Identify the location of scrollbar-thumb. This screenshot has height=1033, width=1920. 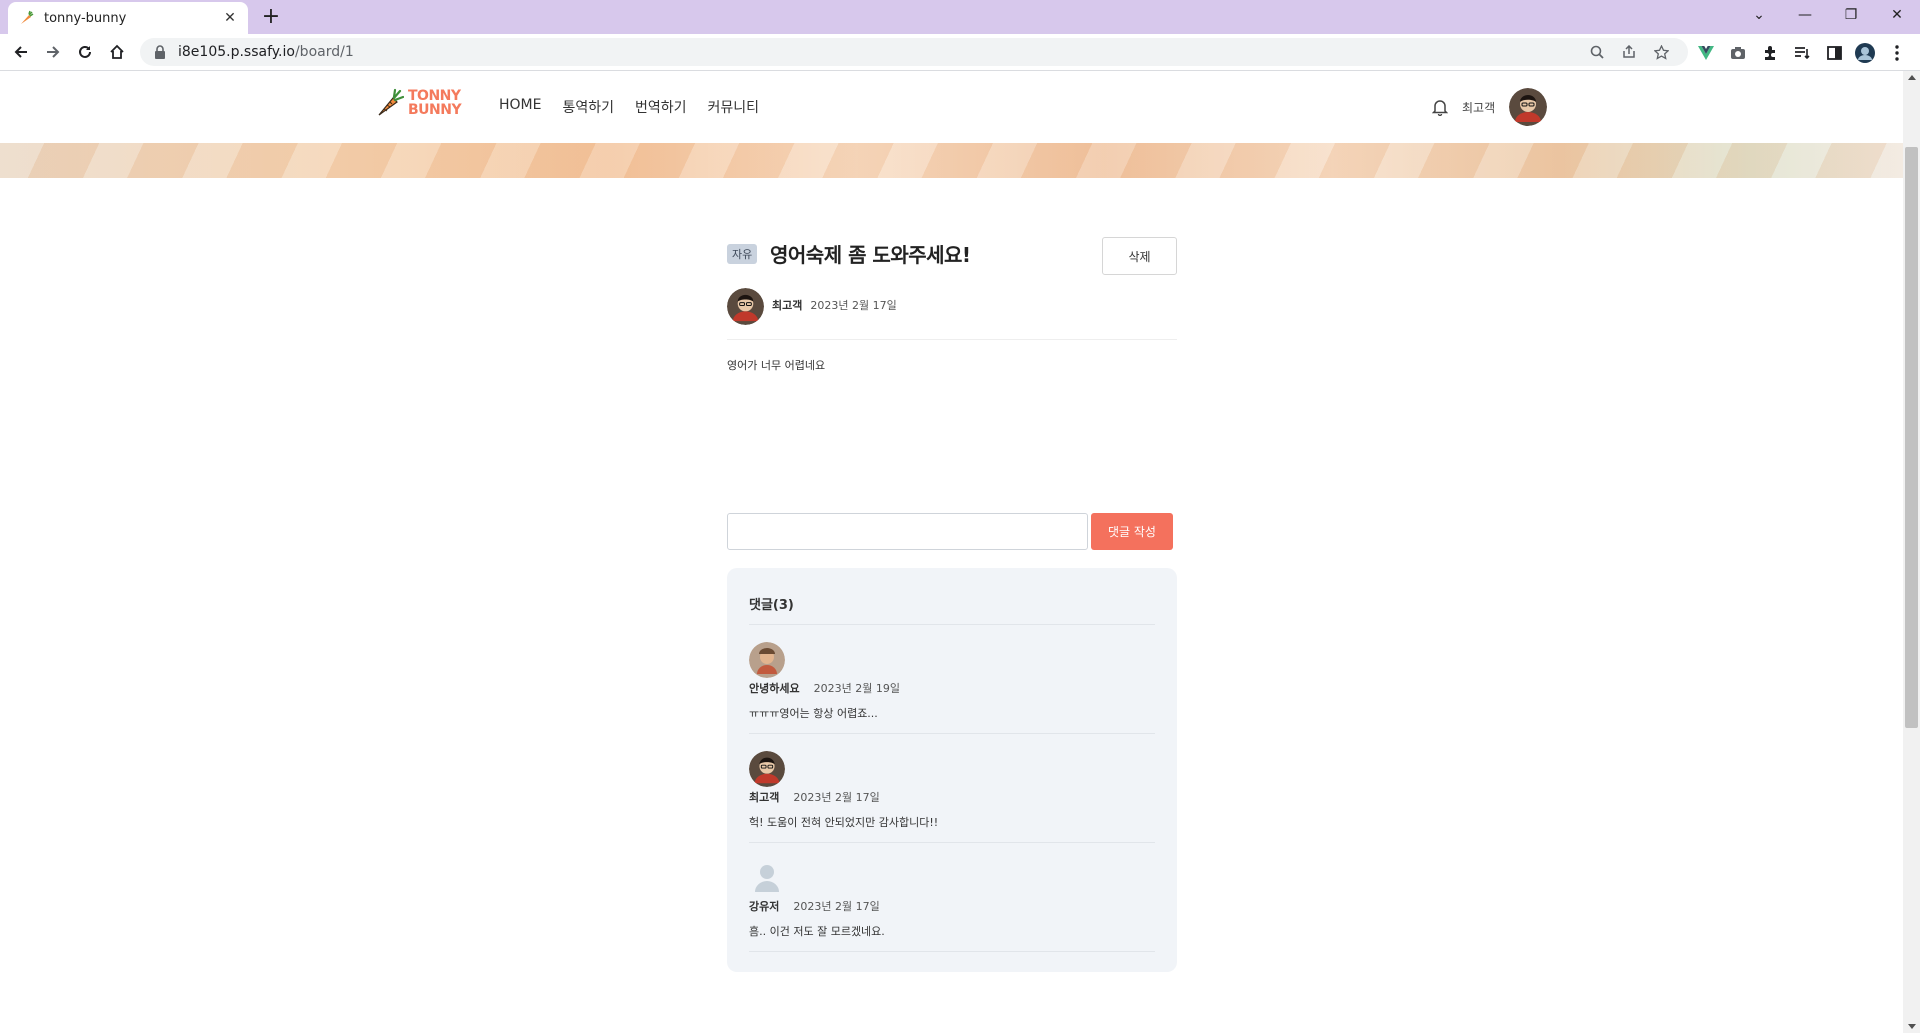
(1911, 437).